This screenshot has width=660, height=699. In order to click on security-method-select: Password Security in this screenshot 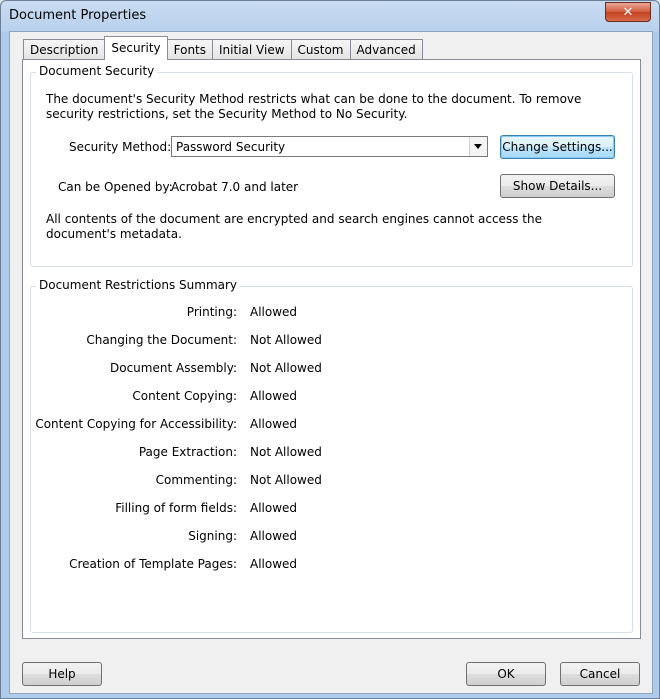, I will do `click(329, 146)`.